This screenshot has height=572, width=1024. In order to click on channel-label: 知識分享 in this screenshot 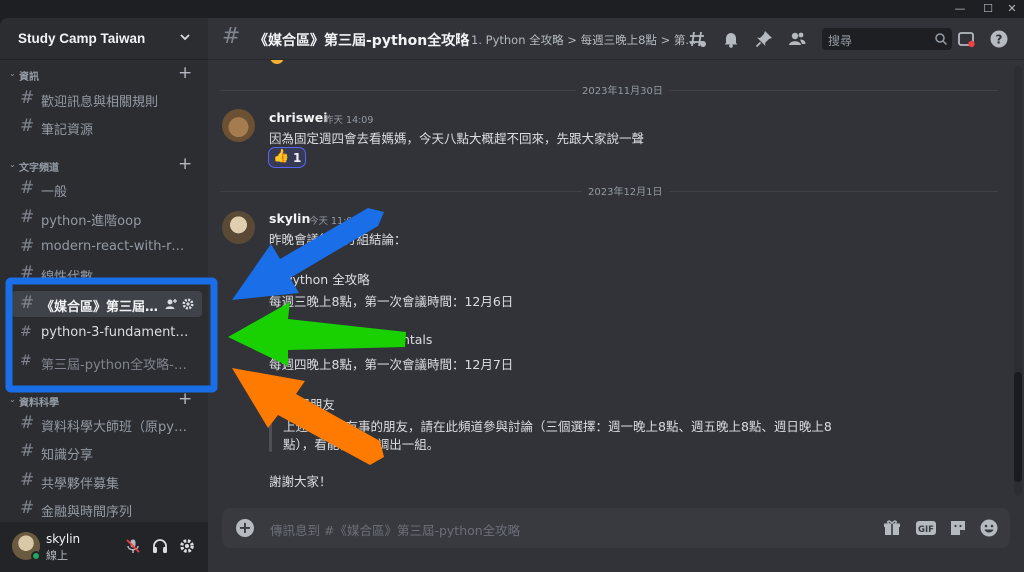, I will do `click(67, 455)`.